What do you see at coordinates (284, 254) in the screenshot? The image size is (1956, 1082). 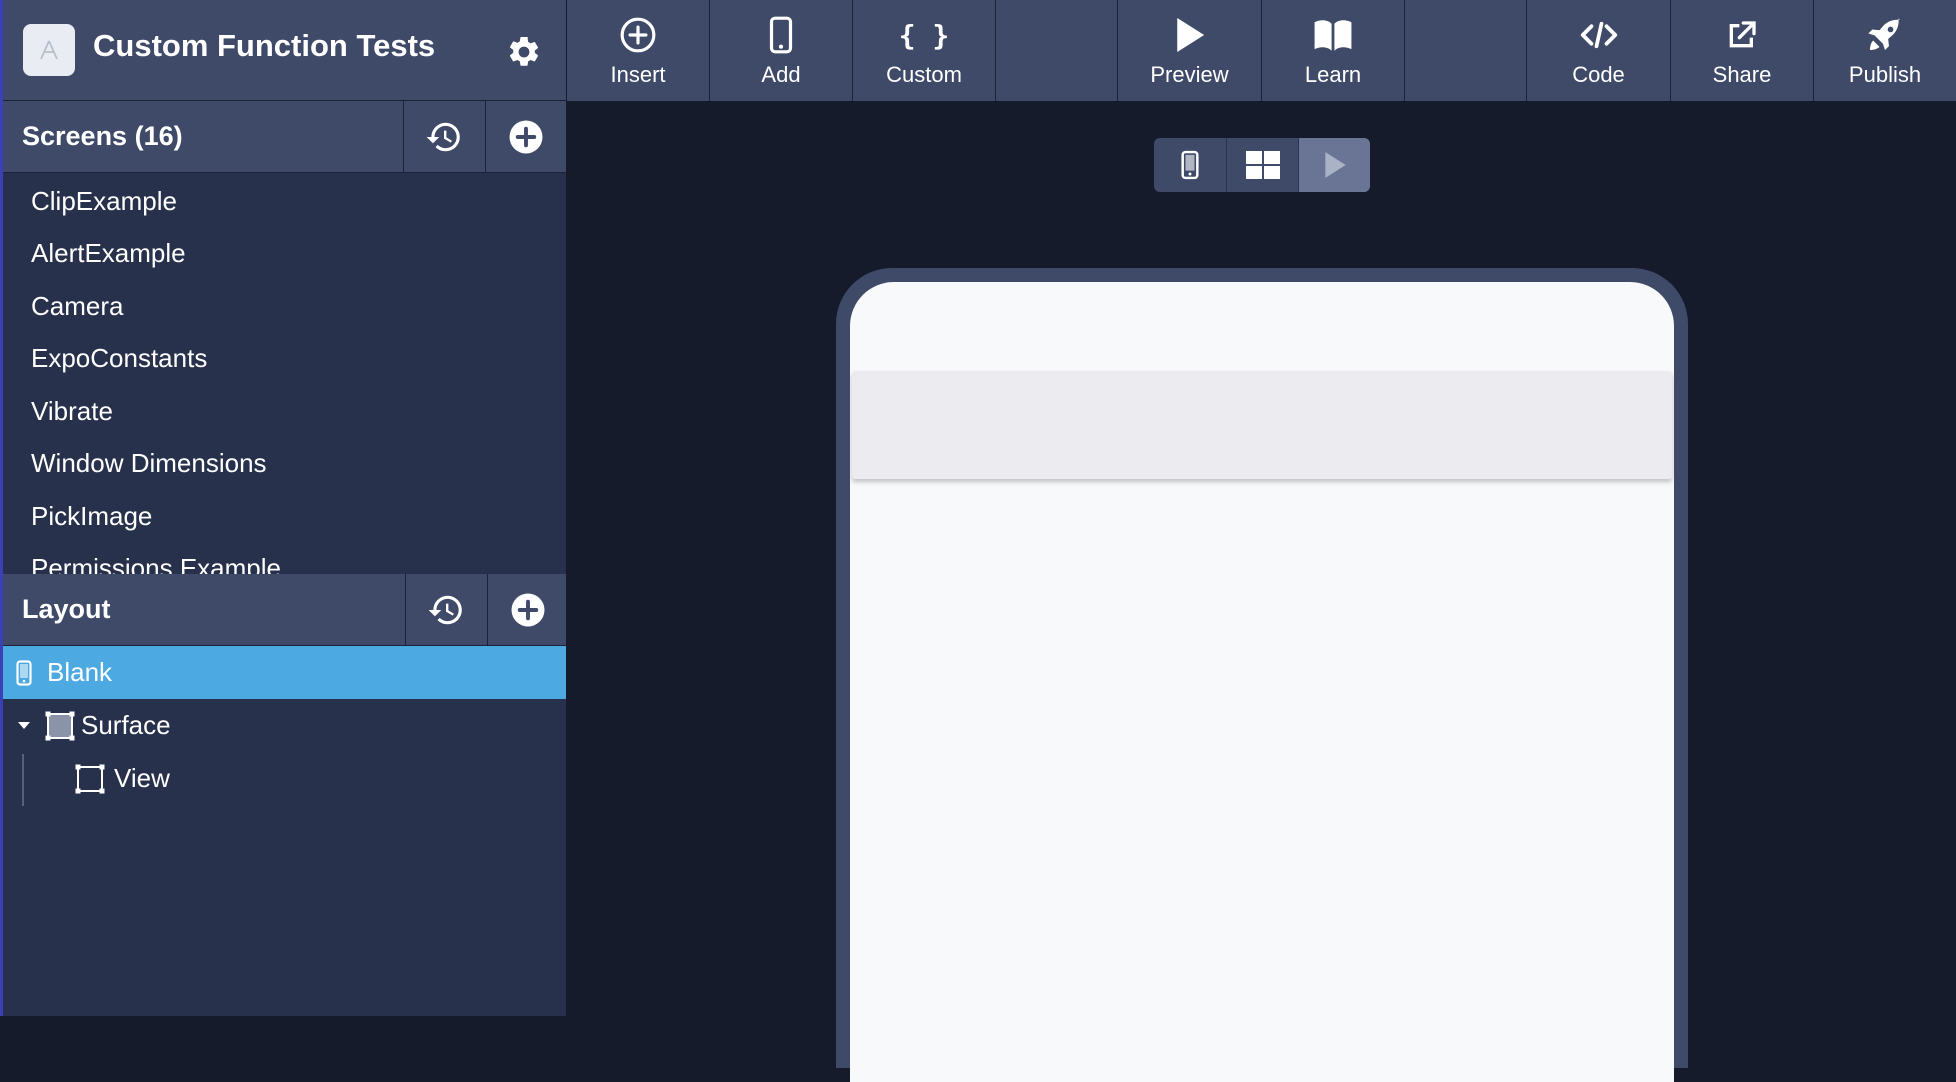 I see `screen-item: AlertExample` at bounding box center [284, 254].